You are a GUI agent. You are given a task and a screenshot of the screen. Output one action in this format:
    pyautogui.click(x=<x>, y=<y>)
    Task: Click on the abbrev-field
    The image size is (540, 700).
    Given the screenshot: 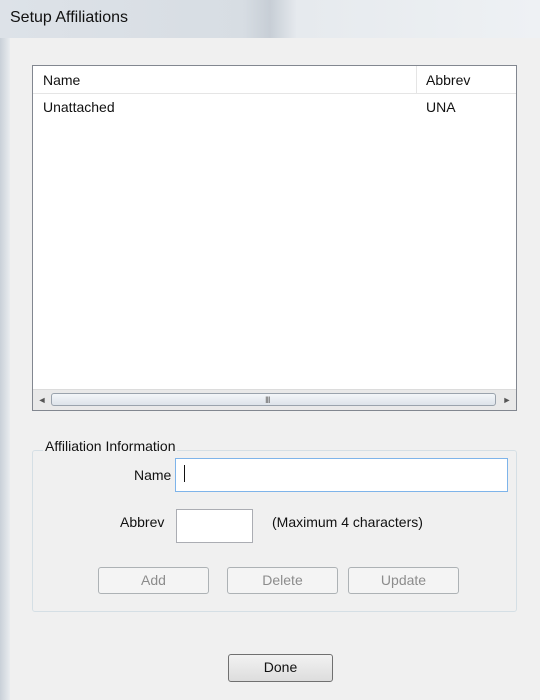 What is the action you would take?
    pyautogui.click(x=214, y=526)
    